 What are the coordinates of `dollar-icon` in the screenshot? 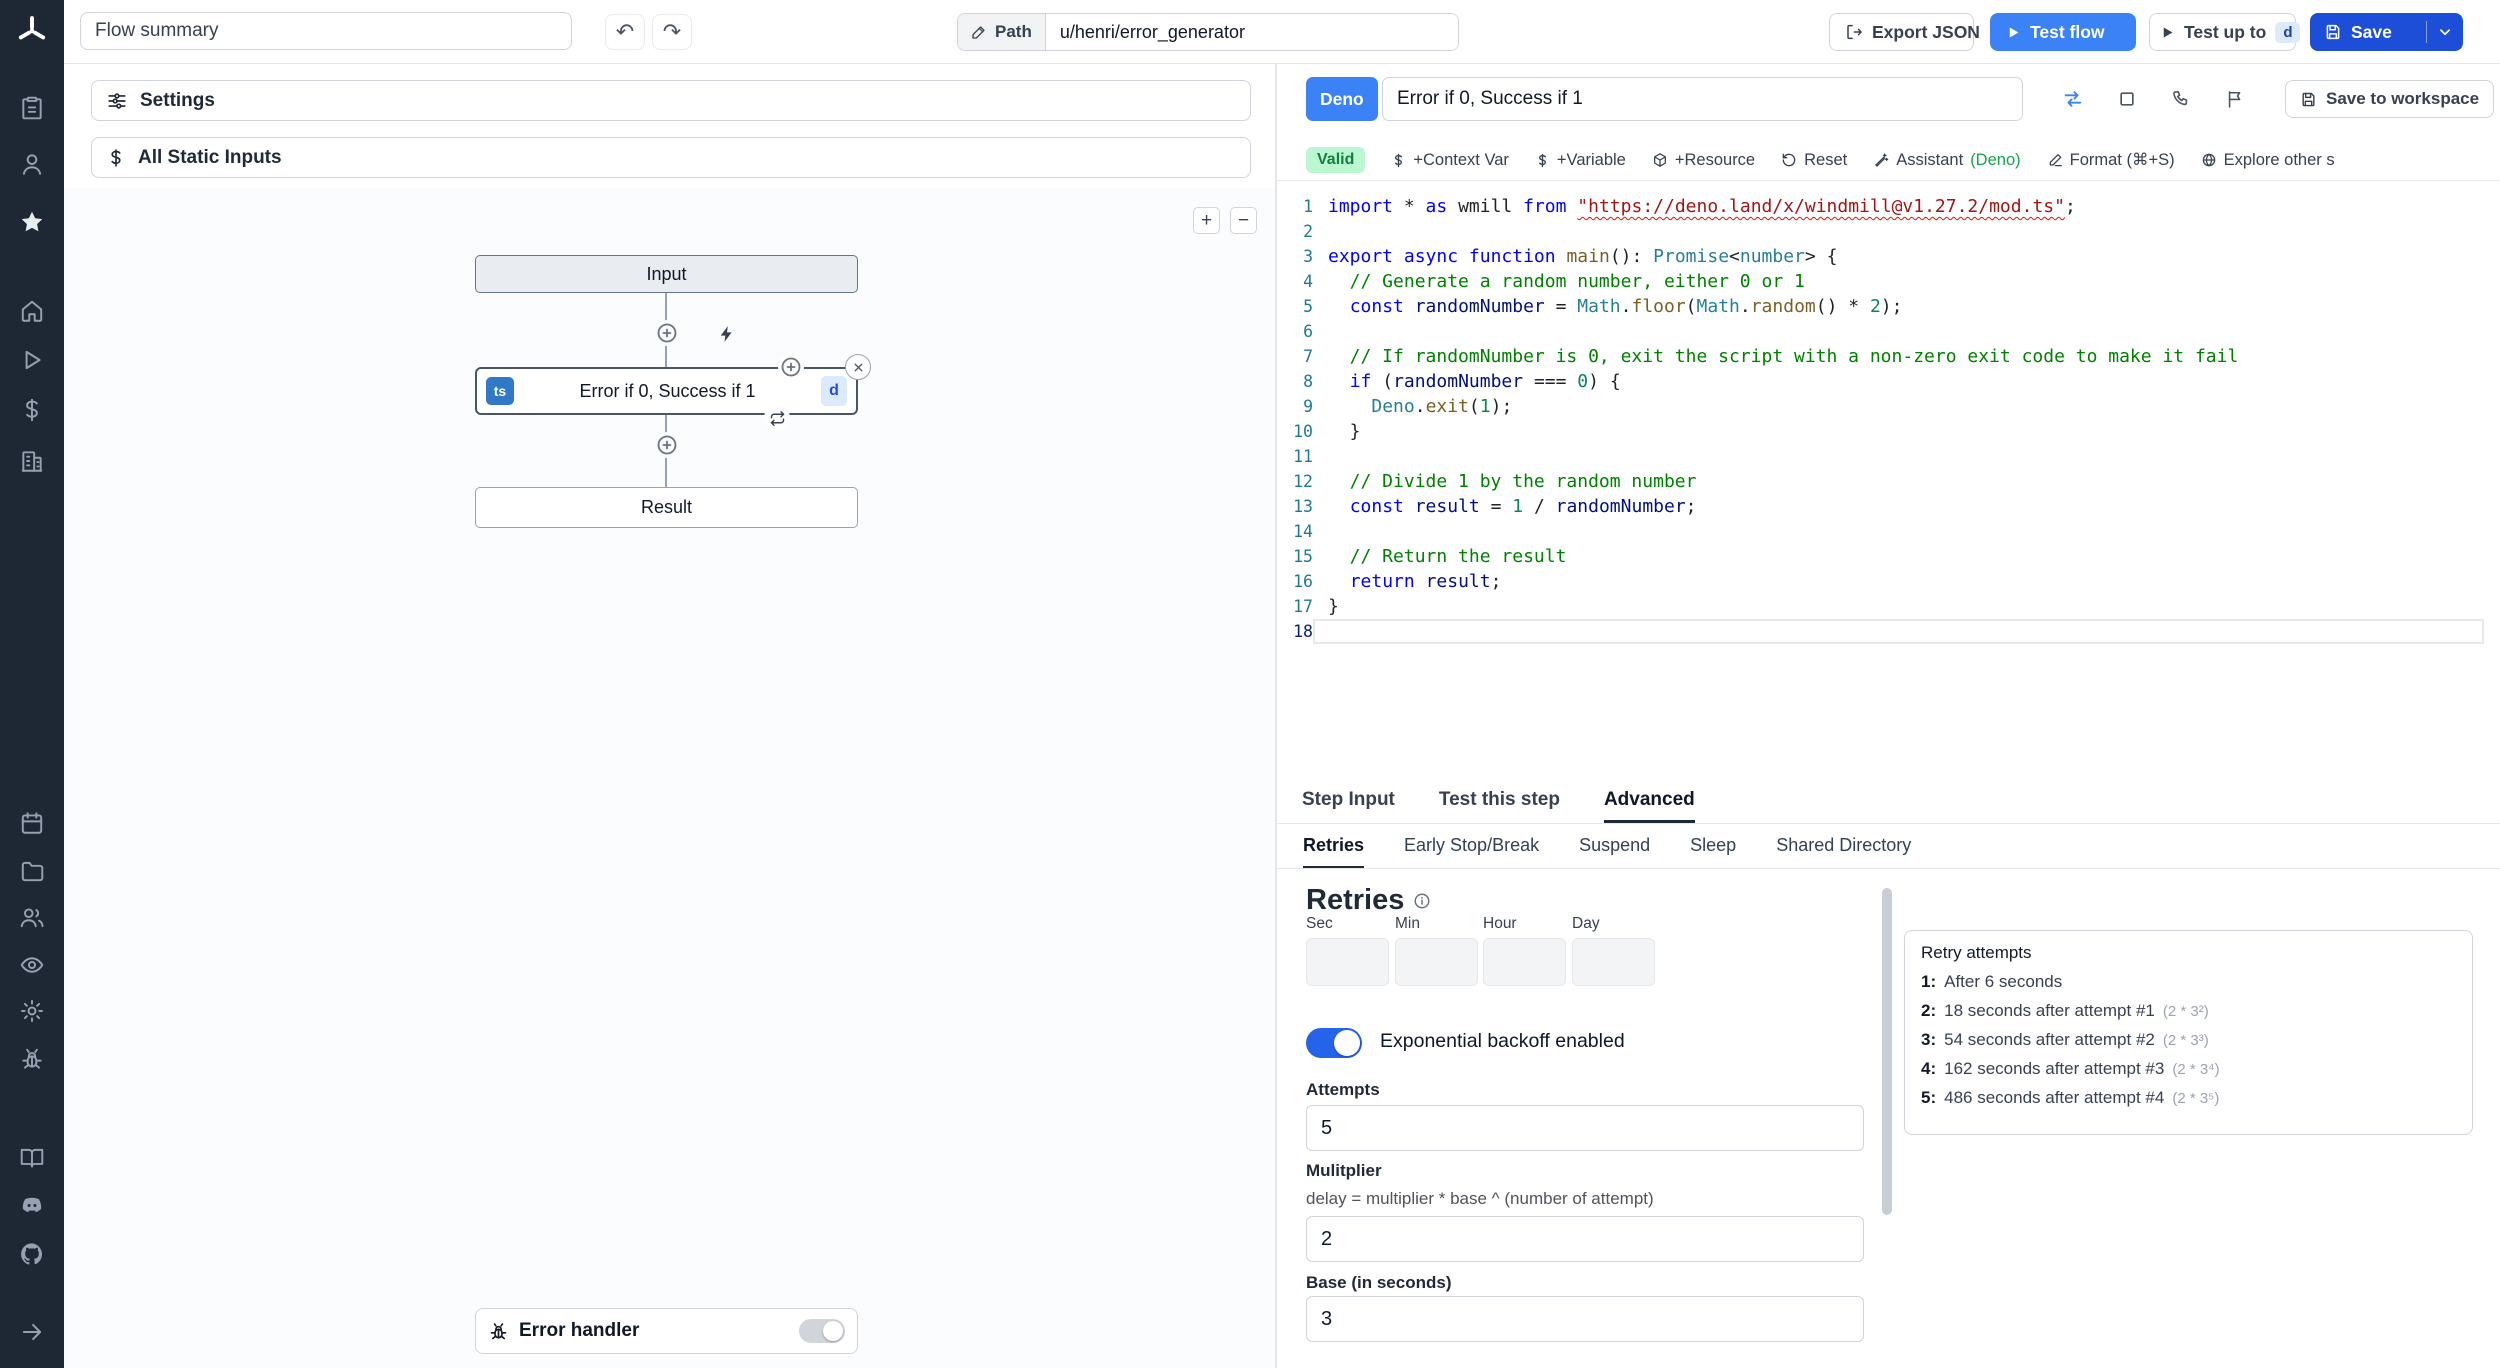 It's located at (32, 410).